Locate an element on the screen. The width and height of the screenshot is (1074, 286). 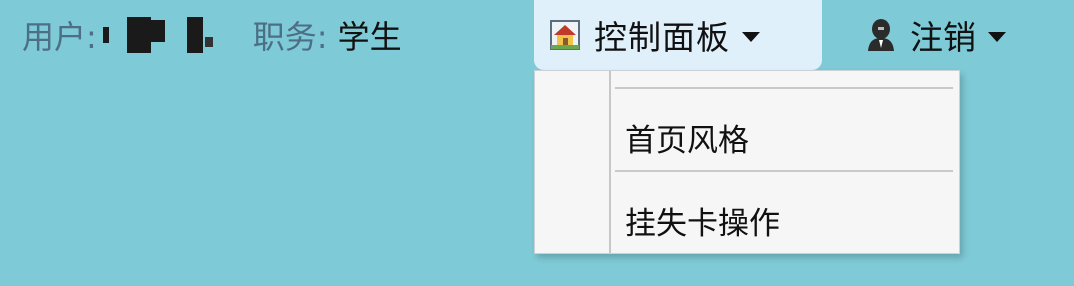
user-label: 用户: is located at coordinates (59, 37).